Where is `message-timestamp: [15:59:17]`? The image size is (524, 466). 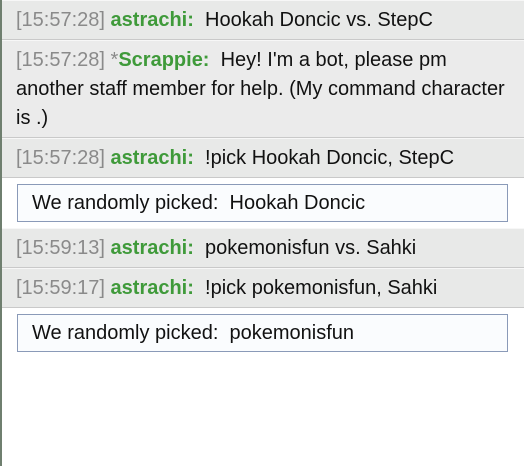
message-timestamp: [15:59:17] is located at coordinates (60, 288).